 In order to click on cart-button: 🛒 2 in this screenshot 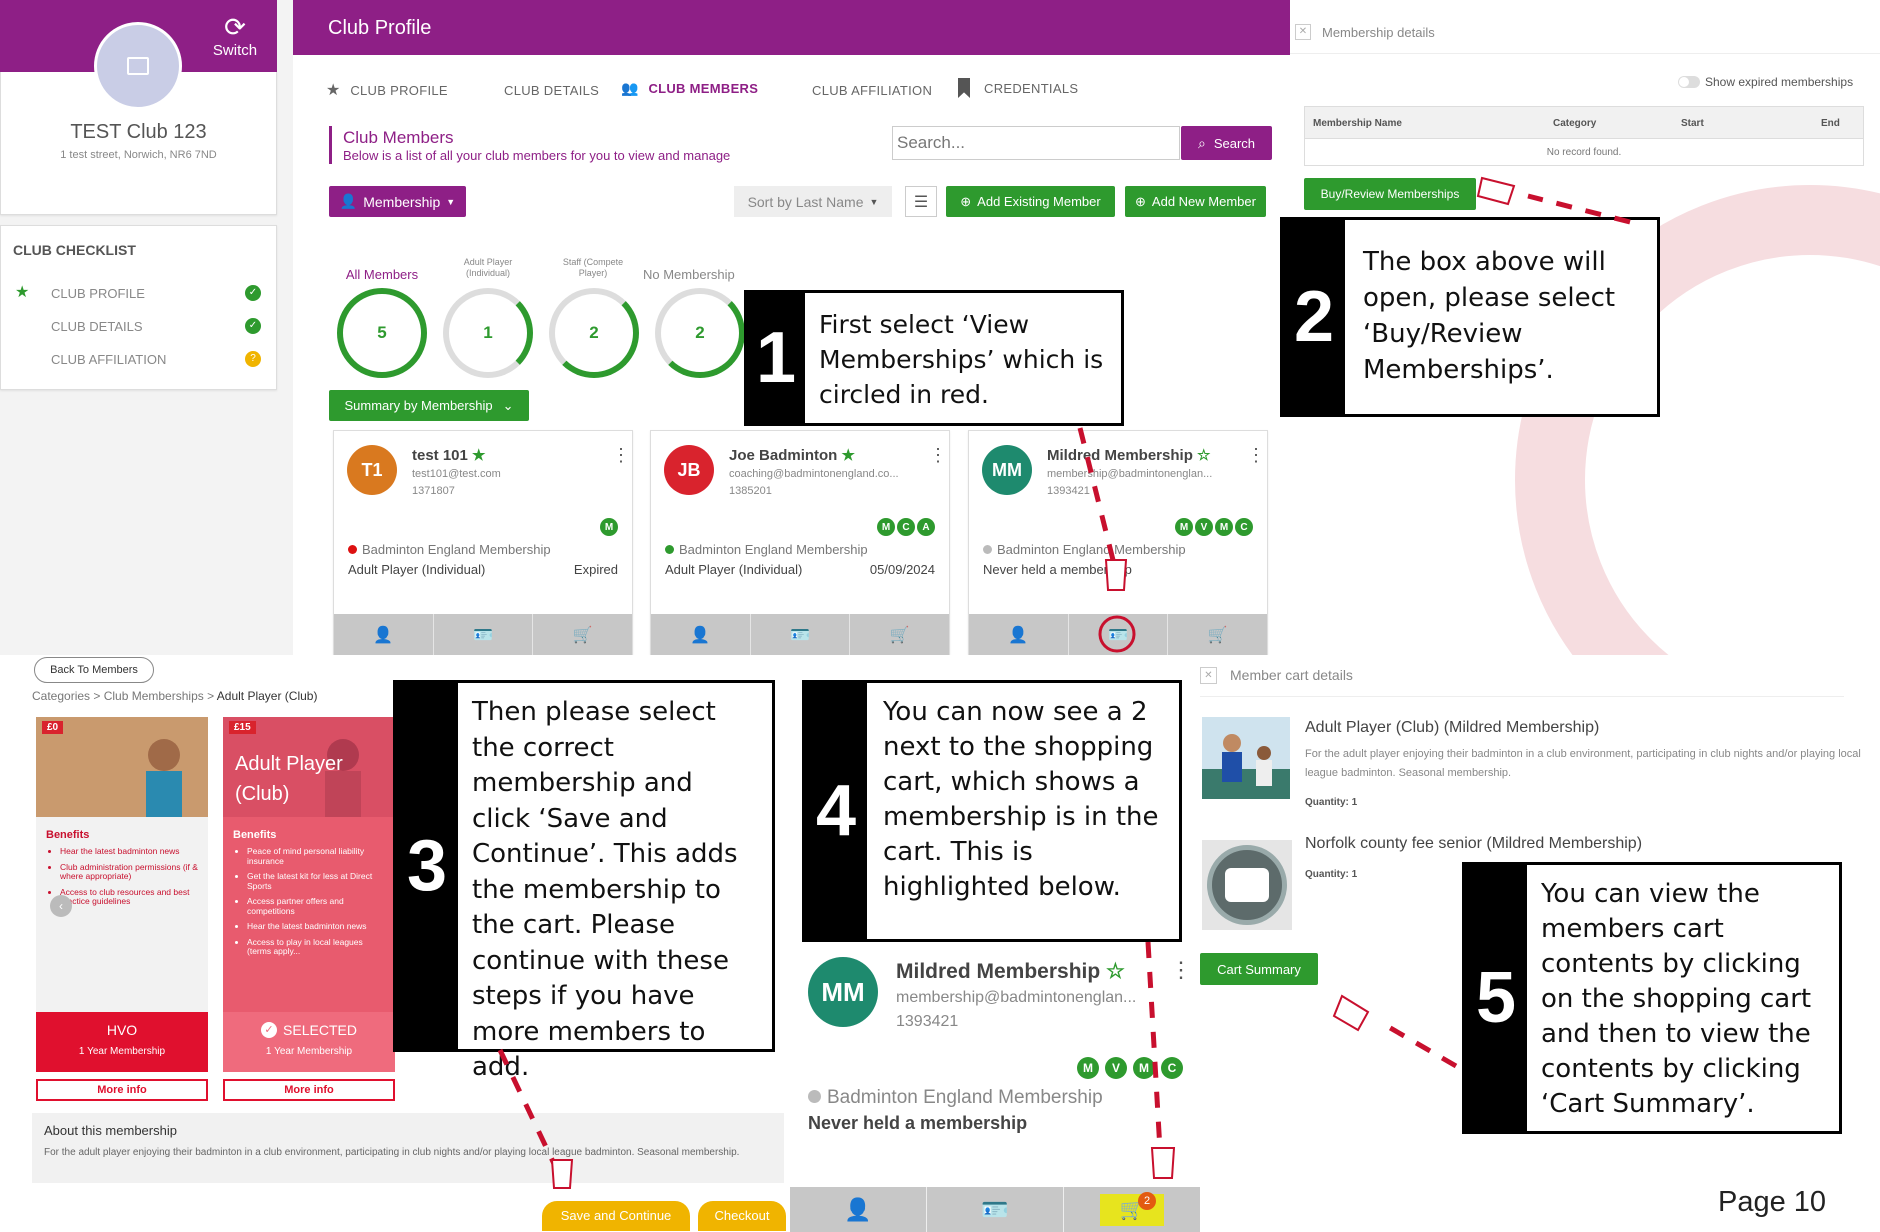, I will do `click(1132, 1209)`.